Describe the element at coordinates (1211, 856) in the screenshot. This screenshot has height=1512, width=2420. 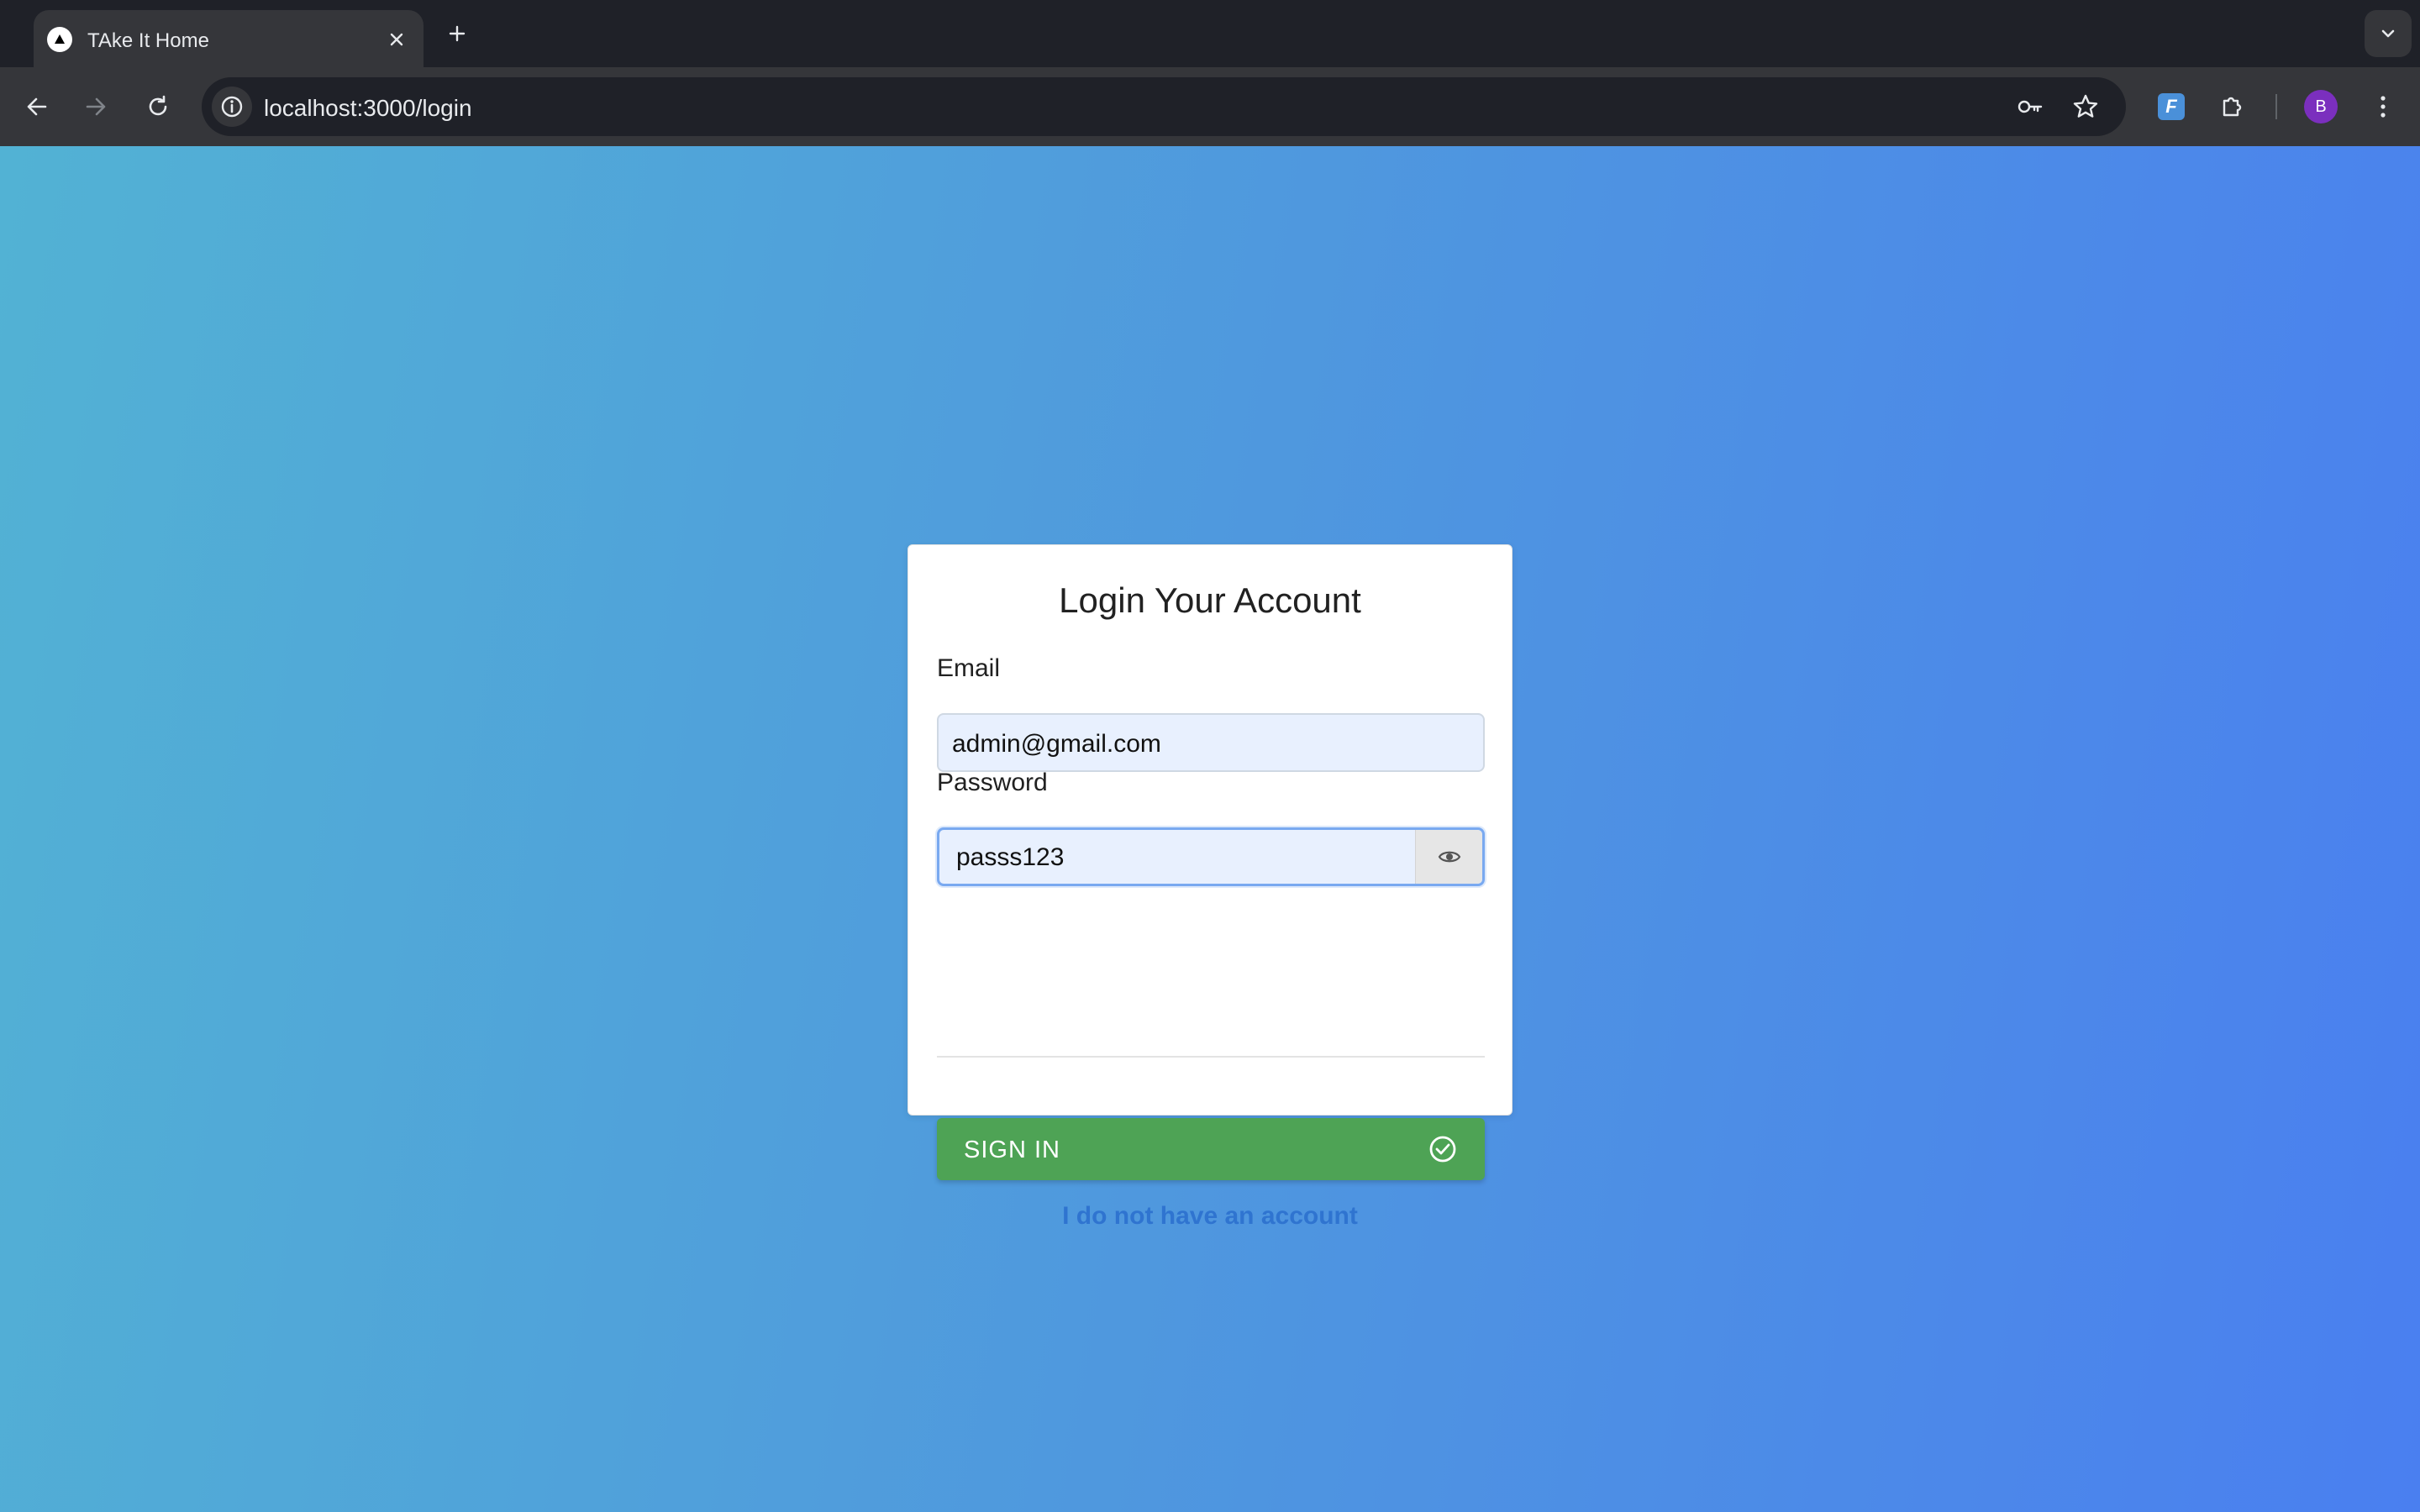
I see `password-field: passs123` at that location.